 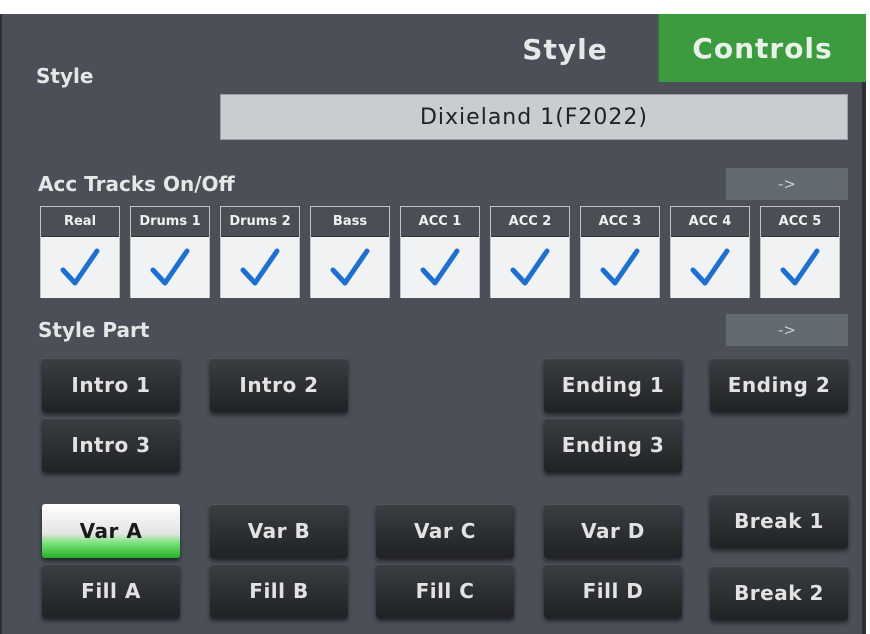 What do you see at coordinates (613, 591) in the screenshot?
I see `fill-d-button: Fill D` at bounding box center [613, 591].